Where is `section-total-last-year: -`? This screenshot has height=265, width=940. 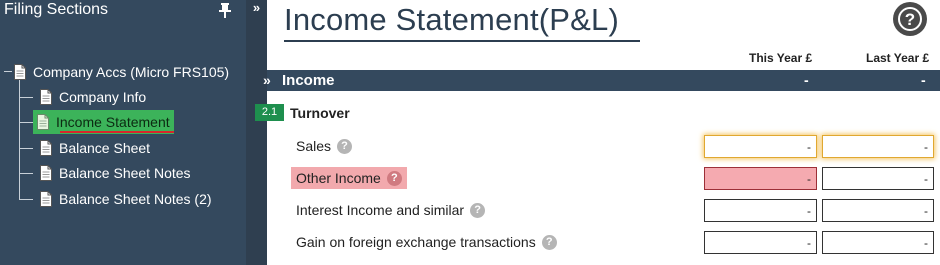 section-total-last-year: - is located at coordinates (923, 80).